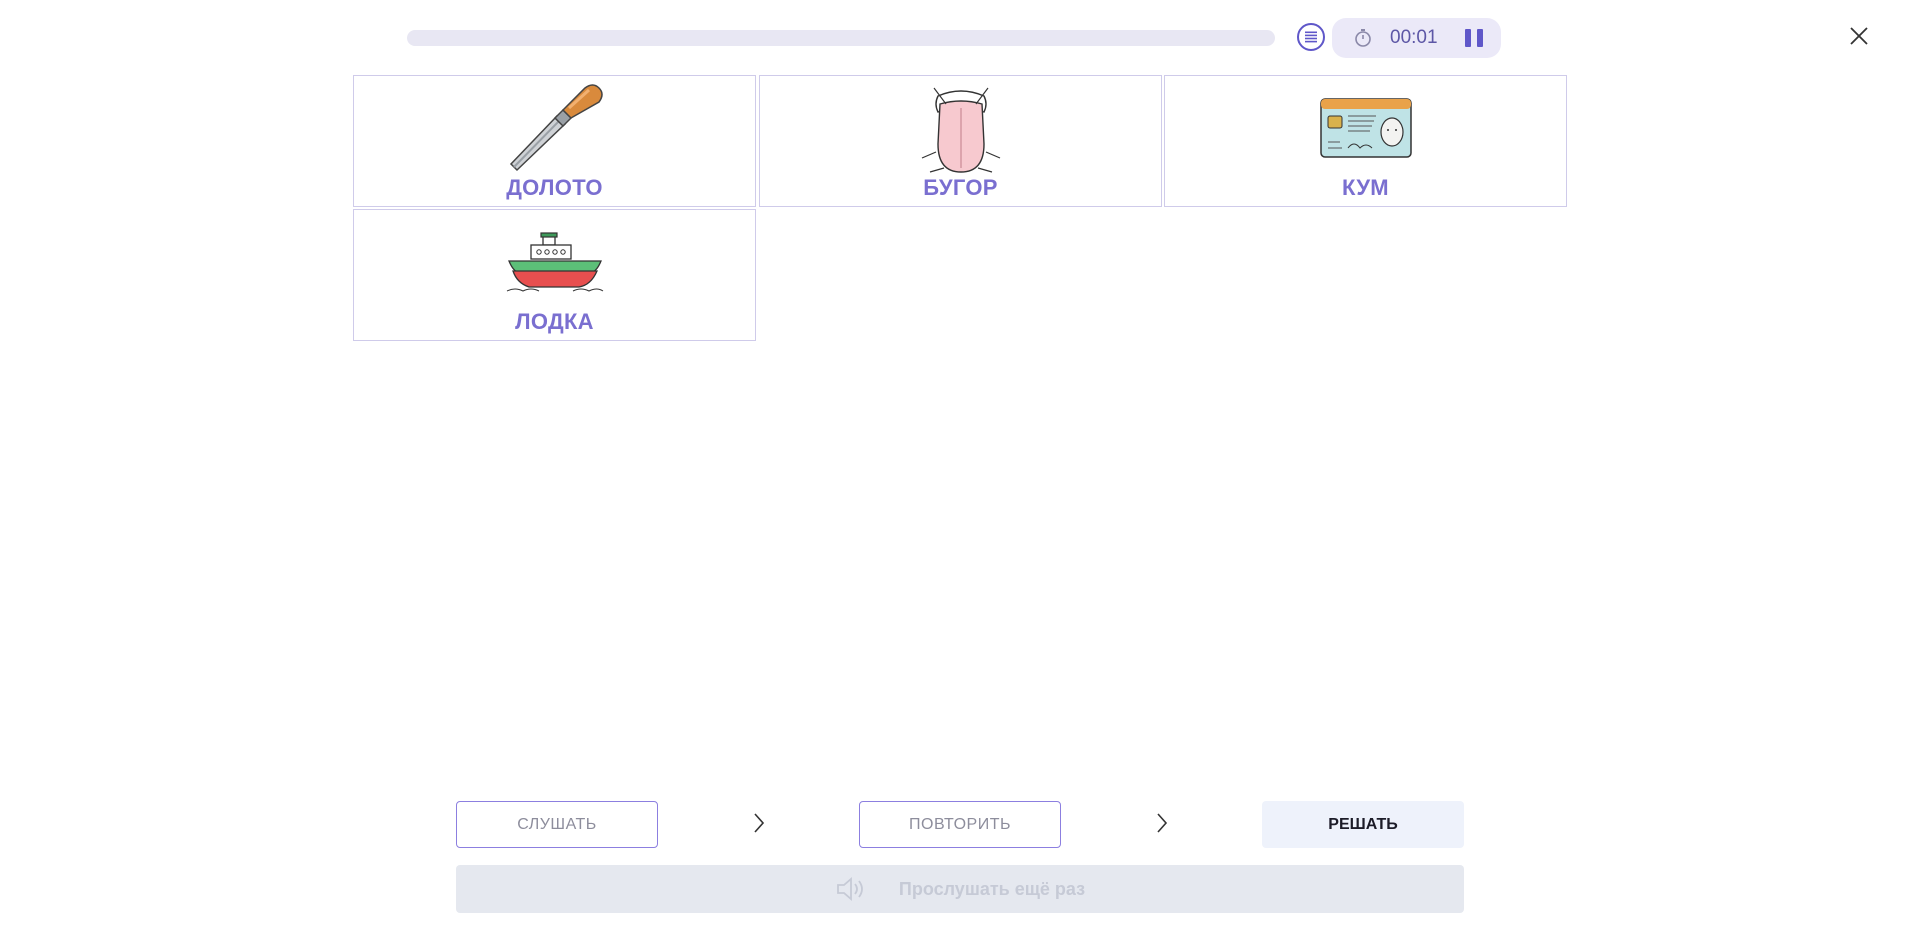  I want to click on card-word: ЛОДКА, so click(554, 321).